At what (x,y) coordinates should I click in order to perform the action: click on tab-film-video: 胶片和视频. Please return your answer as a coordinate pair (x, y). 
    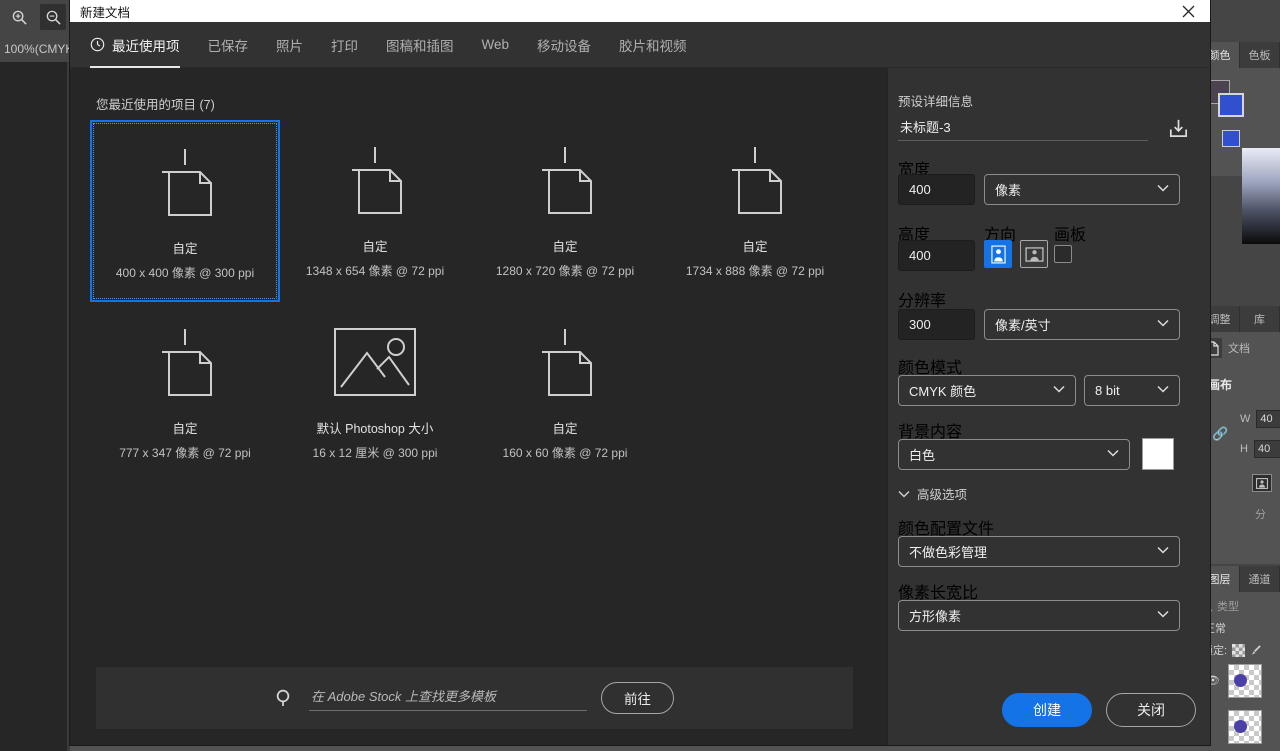
    Looking at the image, I should click on (653, 45).